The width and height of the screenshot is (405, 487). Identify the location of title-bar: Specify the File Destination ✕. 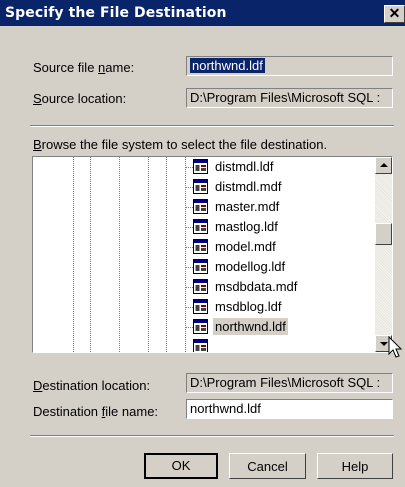
(202, 13).